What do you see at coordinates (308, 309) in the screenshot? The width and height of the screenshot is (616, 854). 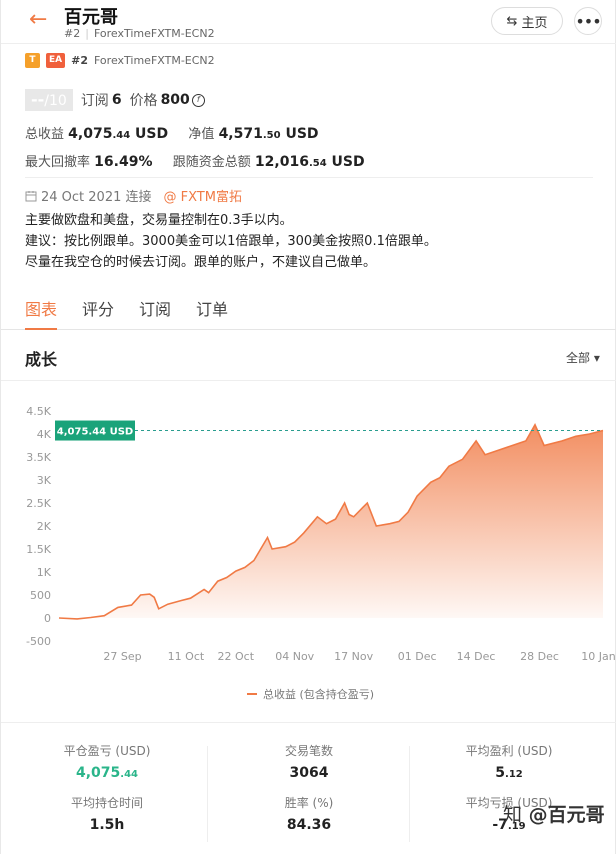 I see `tab-bar: 图表 评分 订阅 订单` at bounding box center [308, 309].